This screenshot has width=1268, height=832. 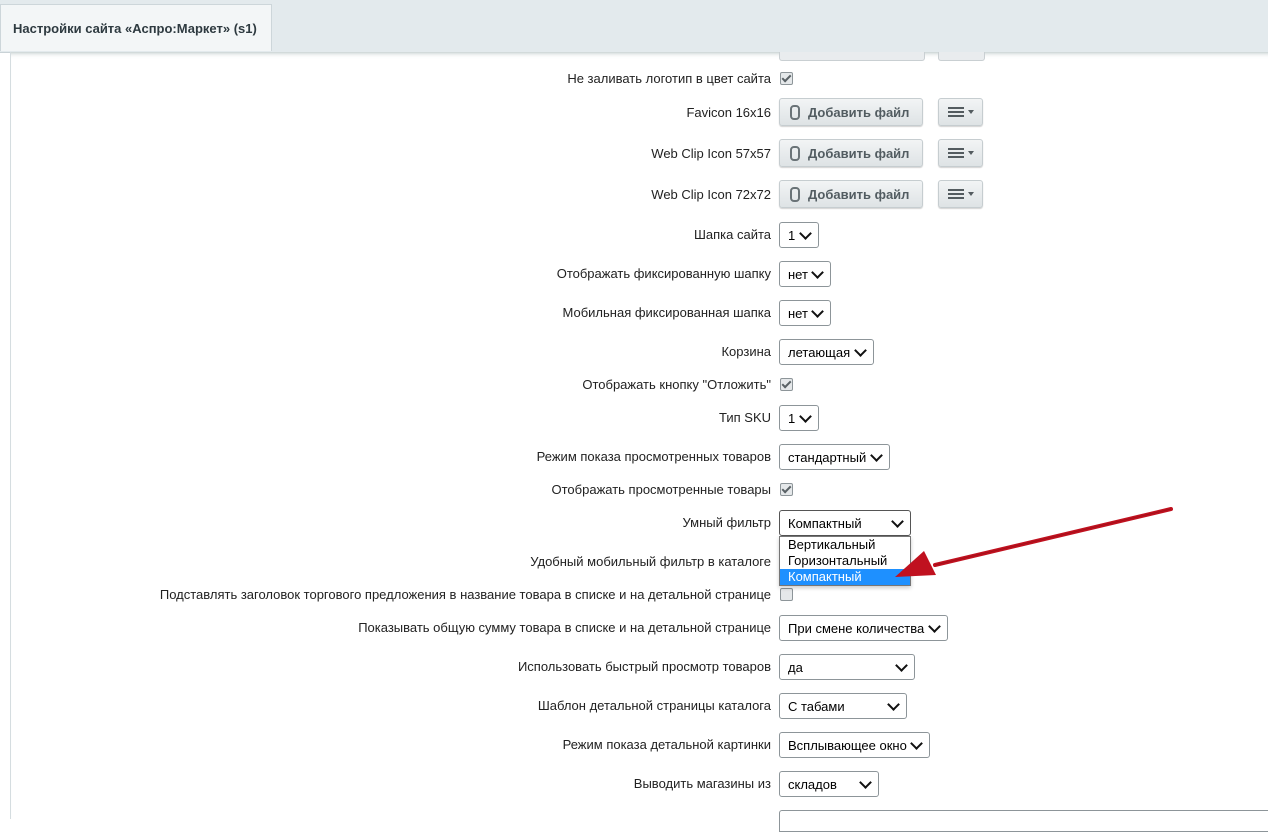 What do you see at coordinates (653, 456) in the screenshot?
I see `row-label: Режим показа просмотренных товаров` at bounding box center [653, 456].